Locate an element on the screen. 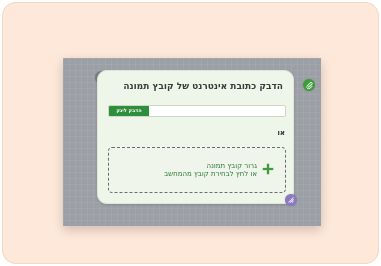 Image resolution: width=381 pixels, height=266 pixels. drop-zone-line-1: גרור קובץ תמונה is located at coordinates (231, 166).